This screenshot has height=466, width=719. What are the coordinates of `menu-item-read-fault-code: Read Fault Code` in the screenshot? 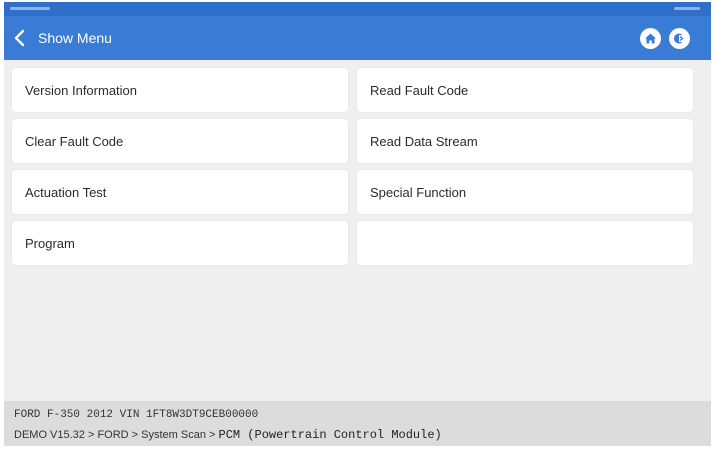 It's located at (525, 90).